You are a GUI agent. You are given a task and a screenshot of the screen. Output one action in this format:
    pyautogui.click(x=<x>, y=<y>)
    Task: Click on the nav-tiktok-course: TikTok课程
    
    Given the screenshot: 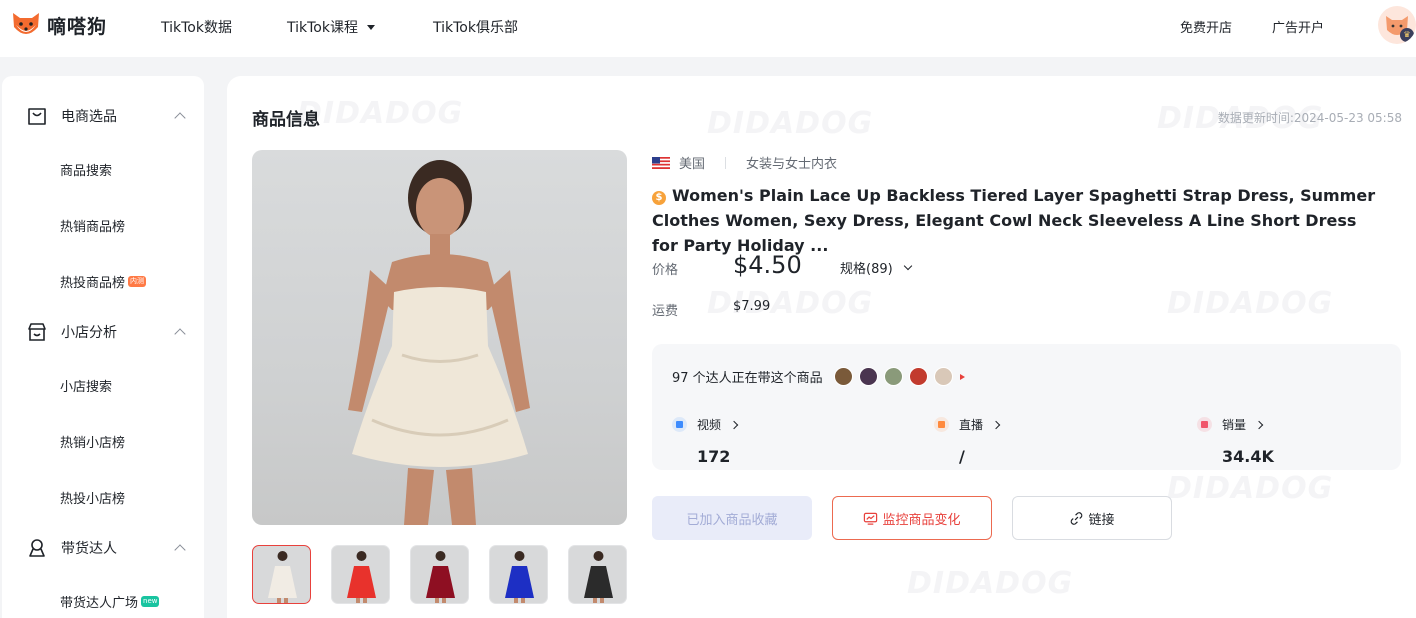 What is the action you would take?
    pyautogui.click(x=331, y=27)
    